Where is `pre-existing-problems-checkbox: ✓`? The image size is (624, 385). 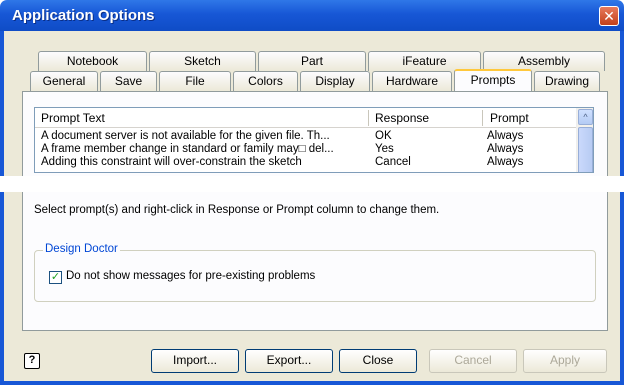
pre-existing-problems-checkbox: ✓ is located at coordinates (55, 277).